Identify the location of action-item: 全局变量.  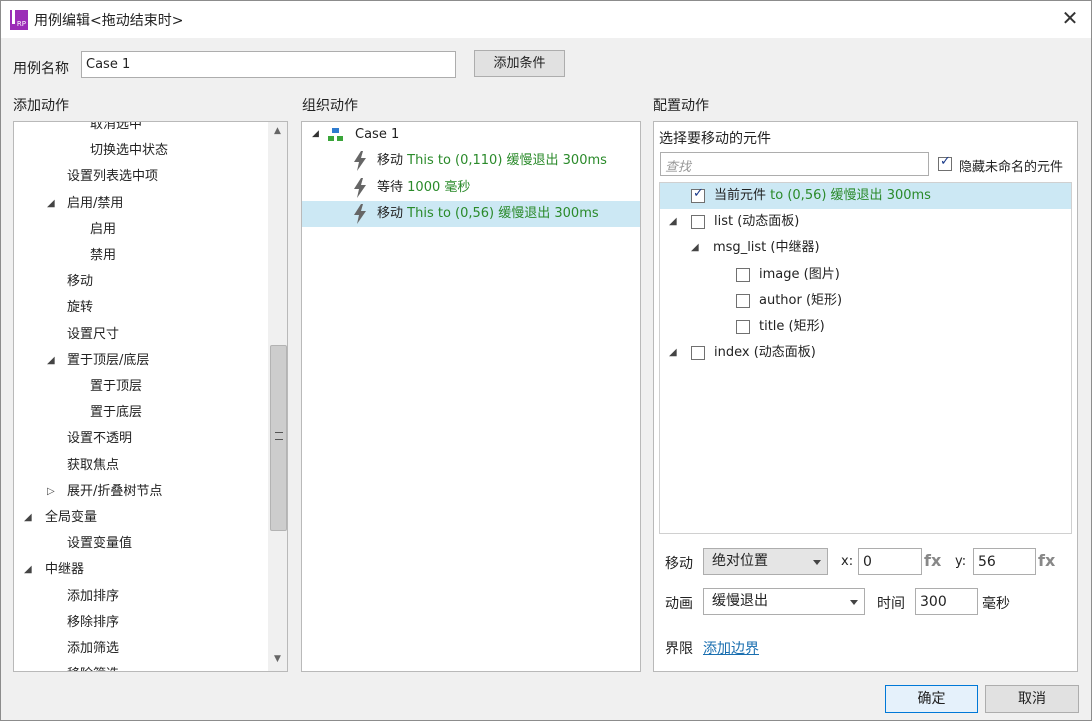
(71, 518).